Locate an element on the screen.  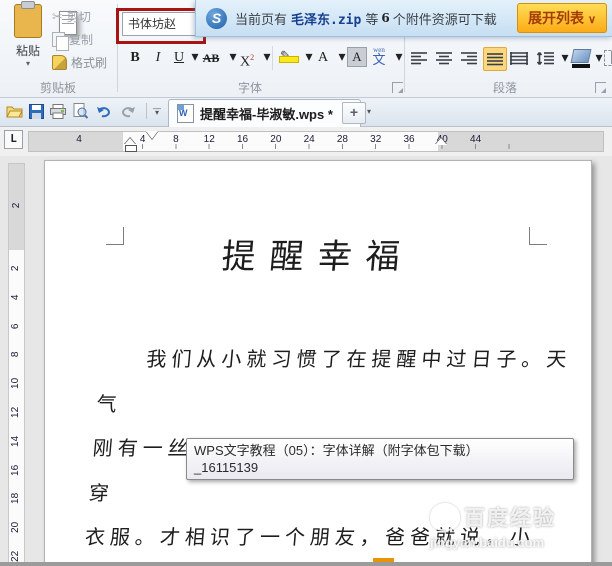
first-line-indent-marker is located at coordinates (152, 135).